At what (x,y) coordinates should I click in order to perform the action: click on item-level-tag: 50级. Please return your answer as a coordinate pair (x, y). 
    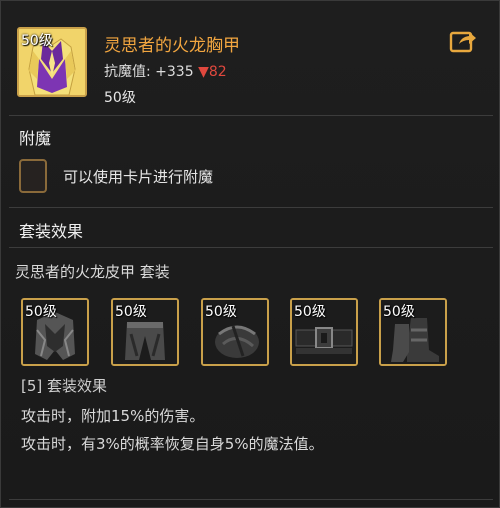
    Looking at the image, I should click on (37, 41).